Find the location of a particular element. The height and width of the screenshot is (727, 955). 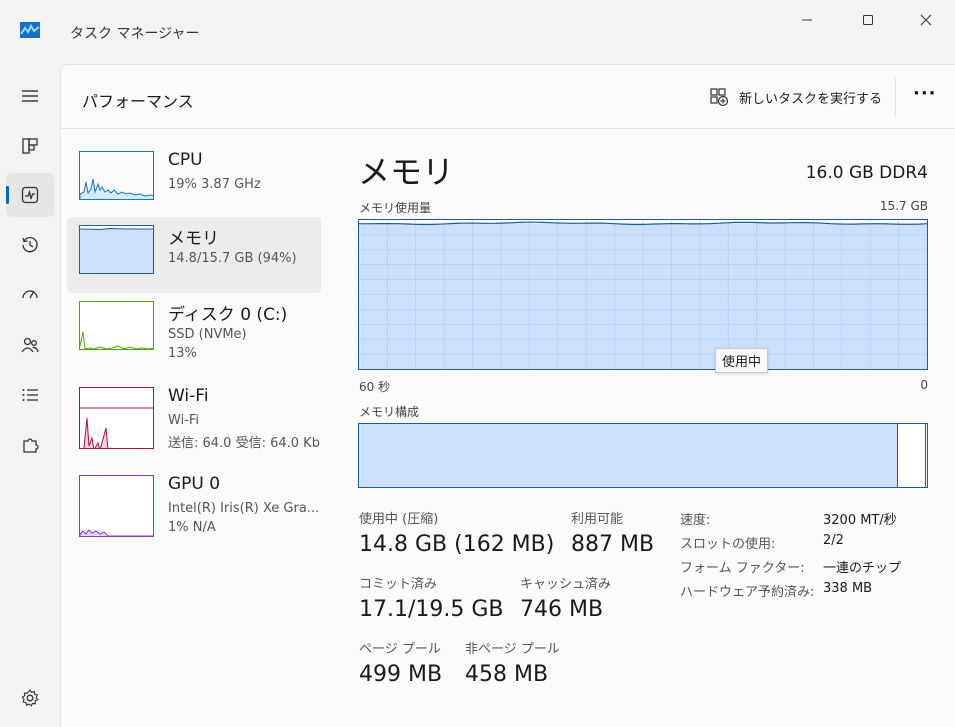

gear-icon is located at coordinates (30, 698).